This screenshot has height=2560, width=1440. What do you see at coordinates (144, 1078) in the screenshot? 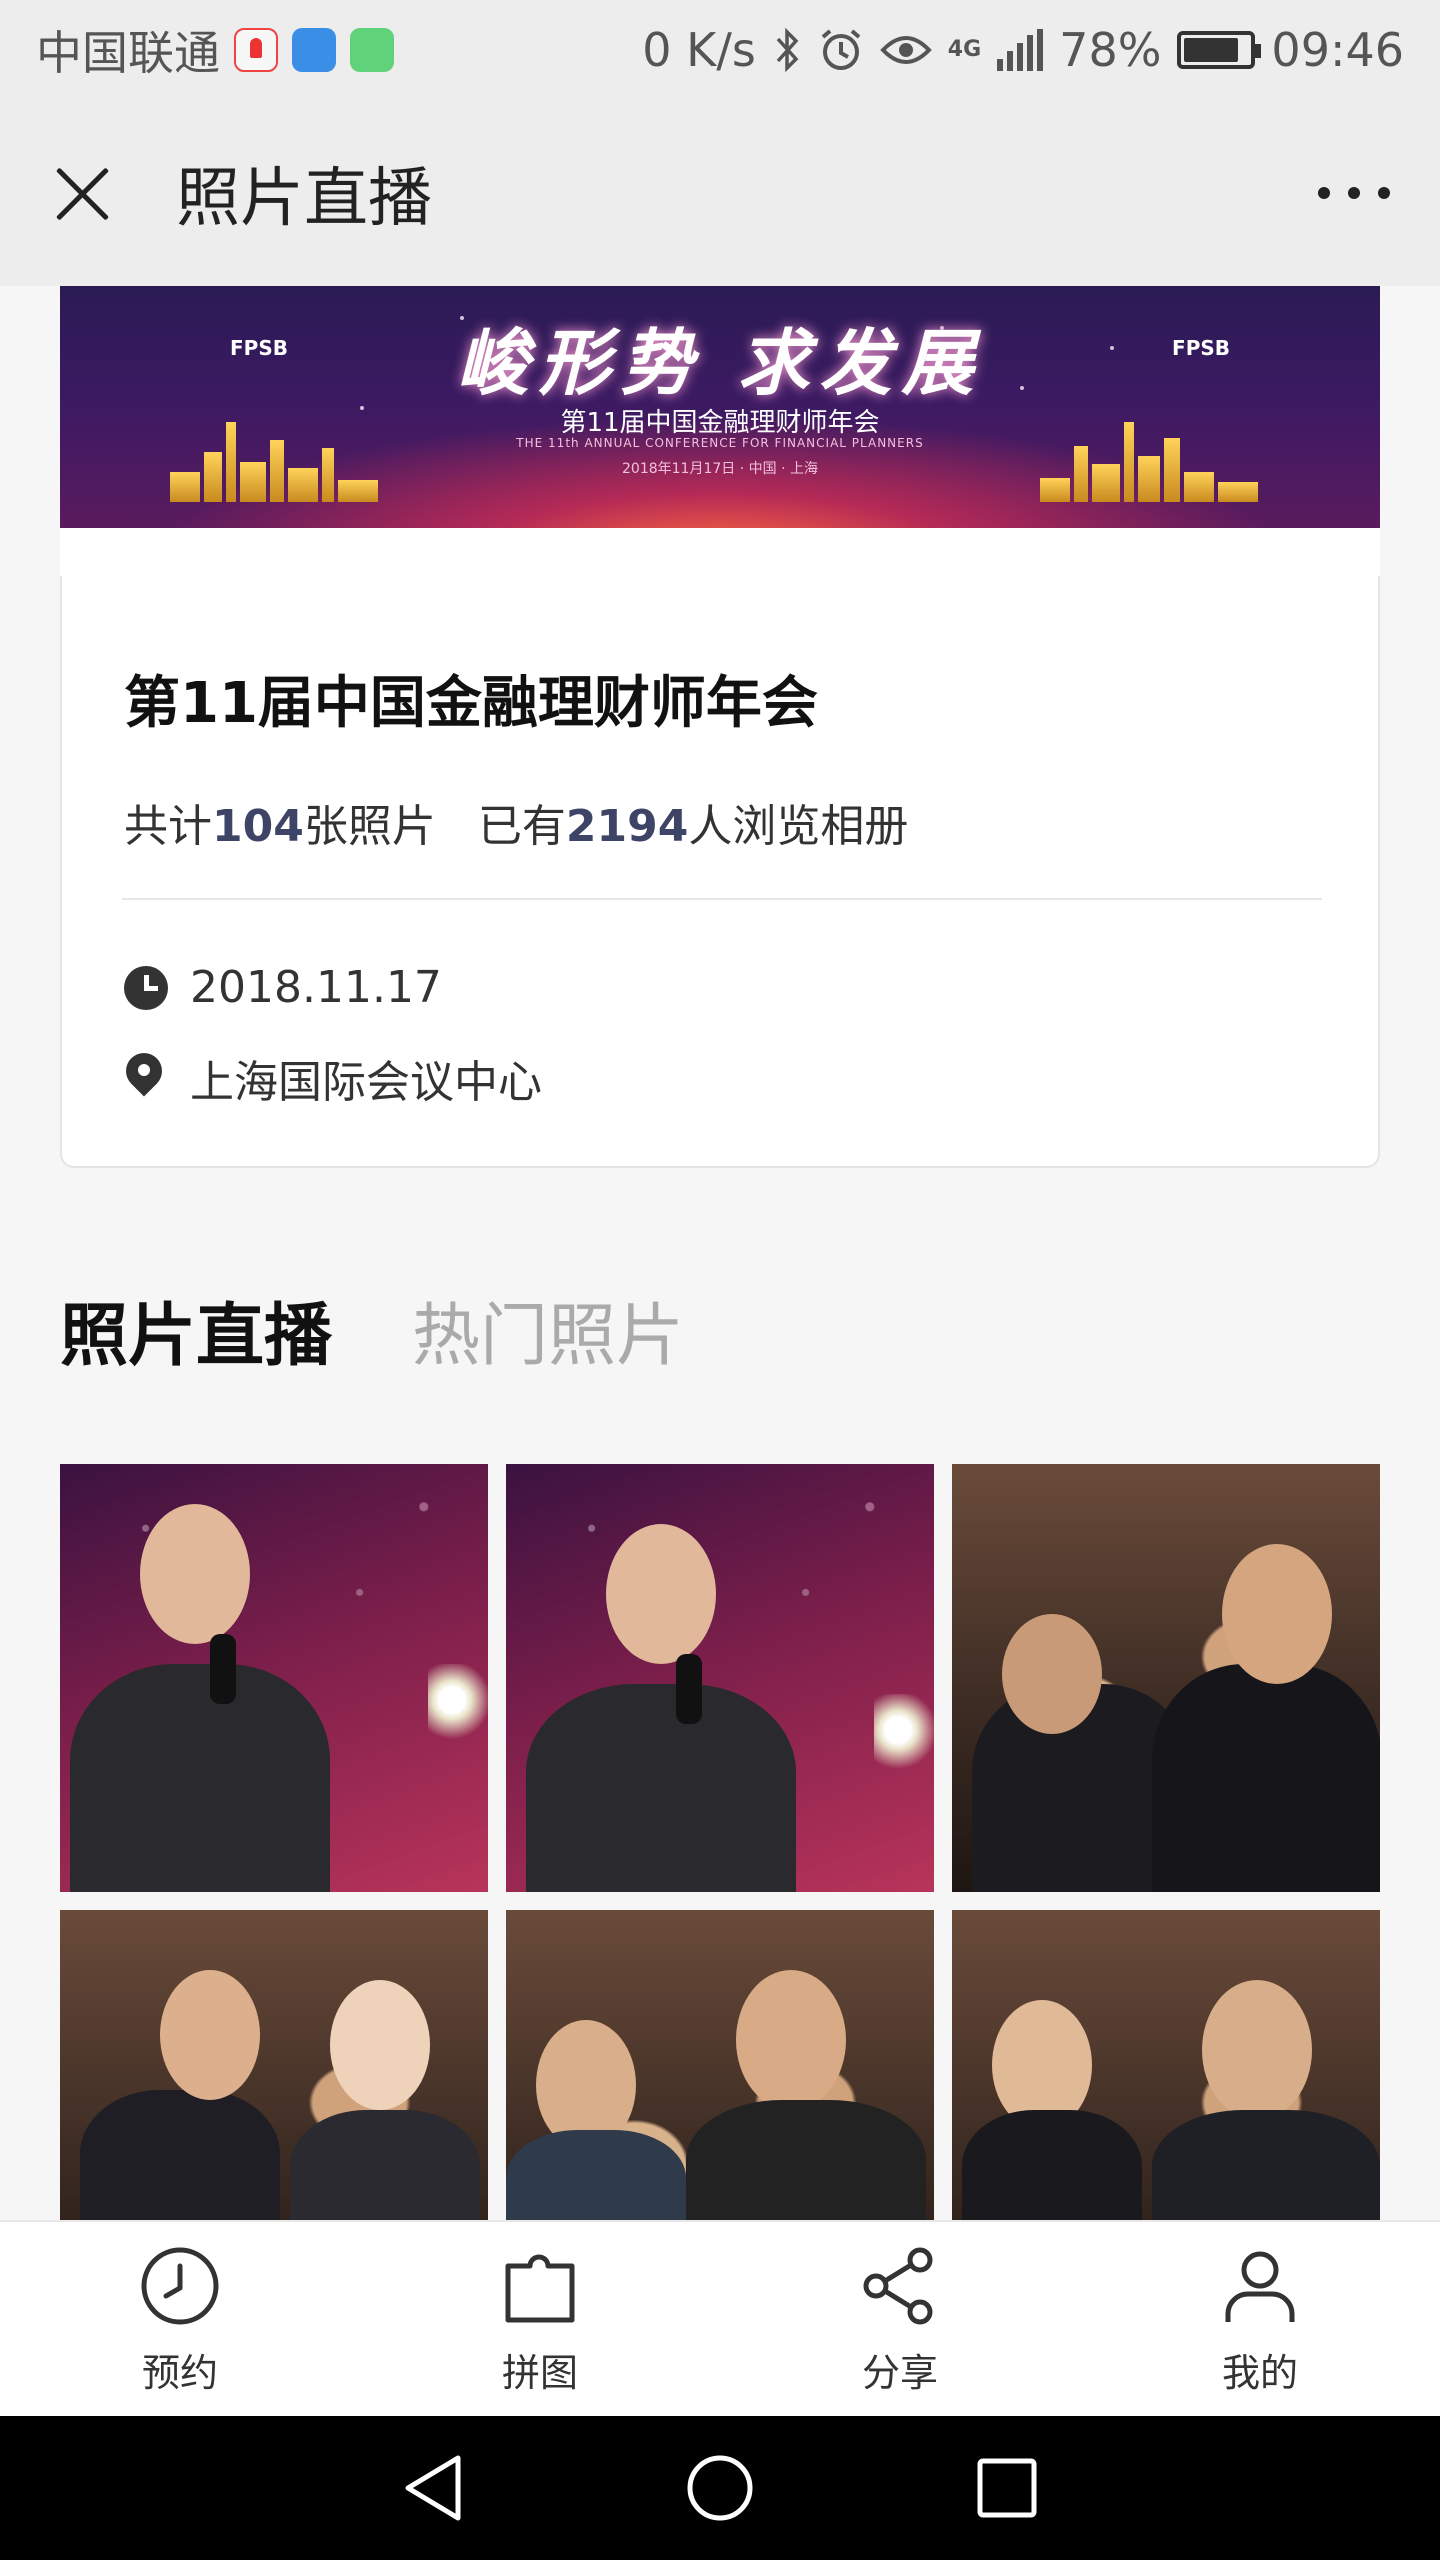
I see `location-pin-icon` at bounding box center [144, 1078].